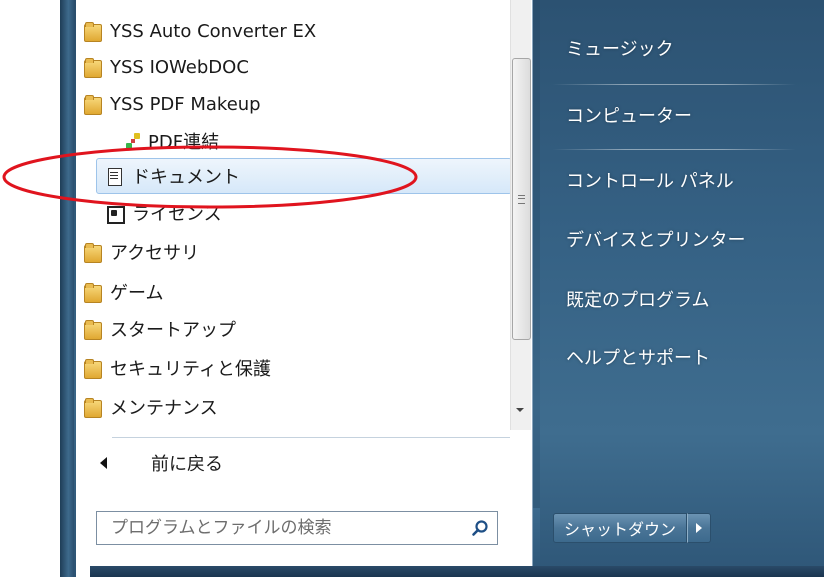  I want to click on pdf-link-icon, so click(134, 141).